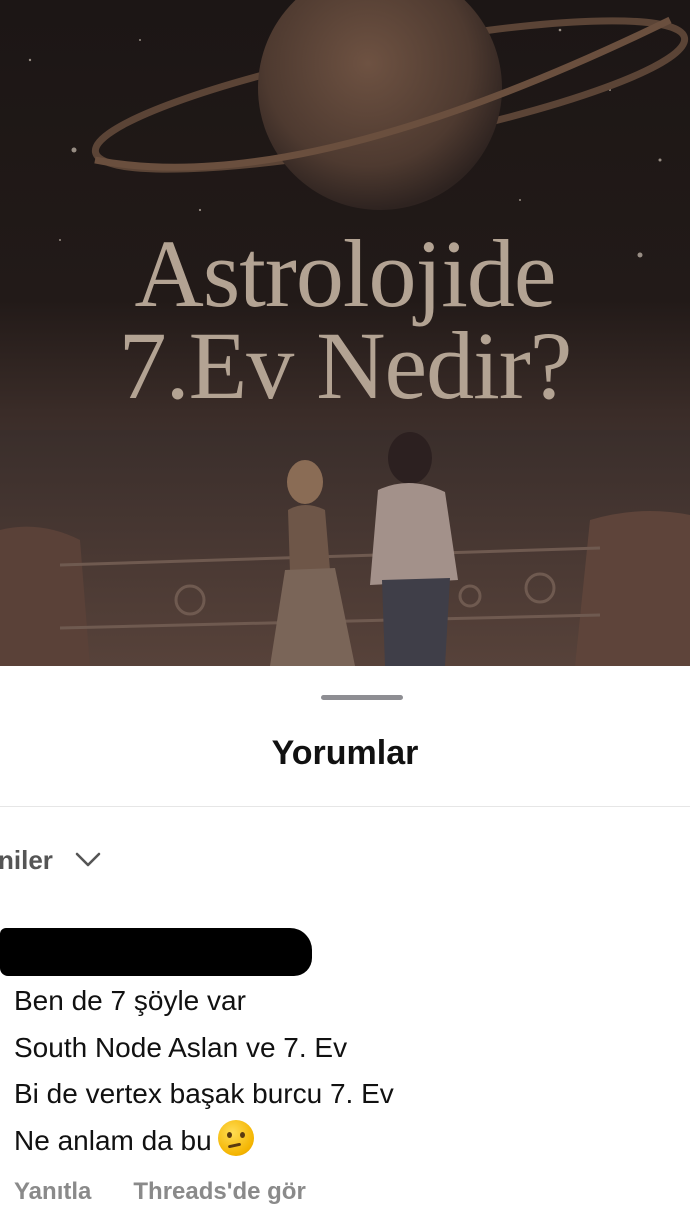  I want to click on sheet-drag-handle, so click(362, 697).